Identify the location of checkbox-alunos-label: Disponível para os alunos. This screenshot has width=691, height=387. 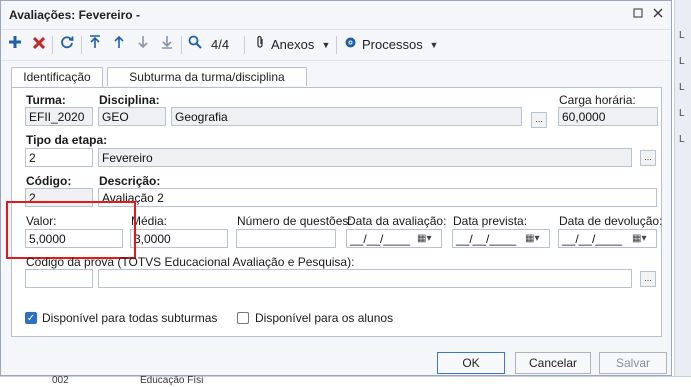
(324, 318).